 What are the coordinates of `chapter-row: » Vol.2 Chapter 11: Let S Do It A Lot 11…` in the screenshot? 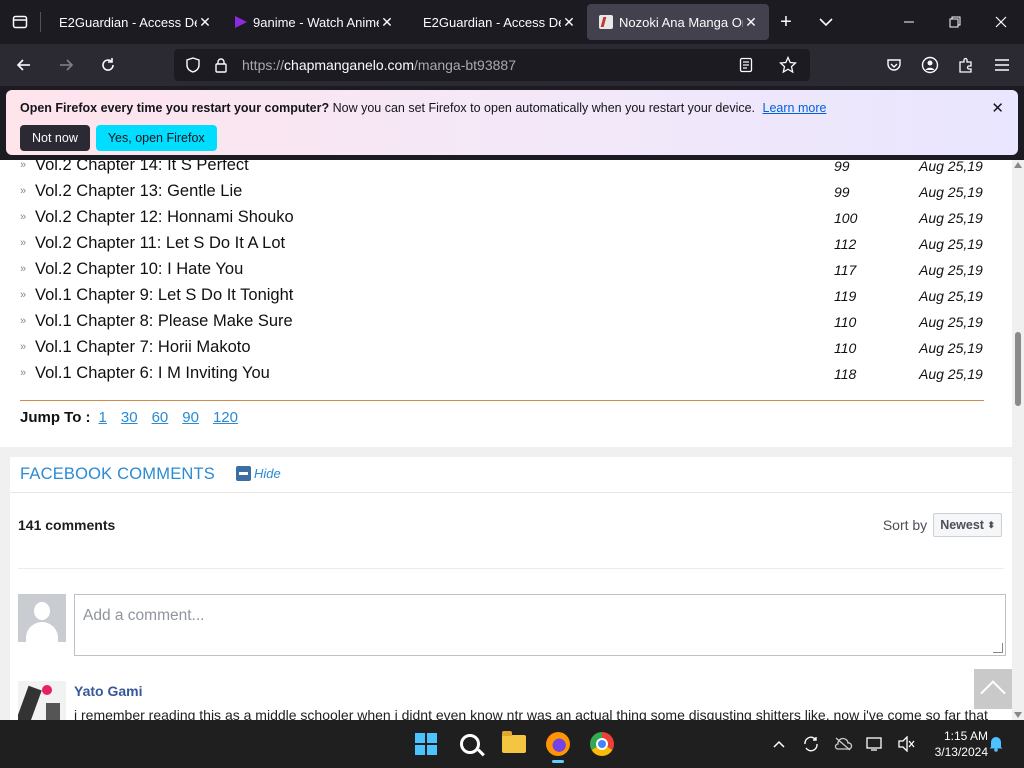 It's located at (506, 245).